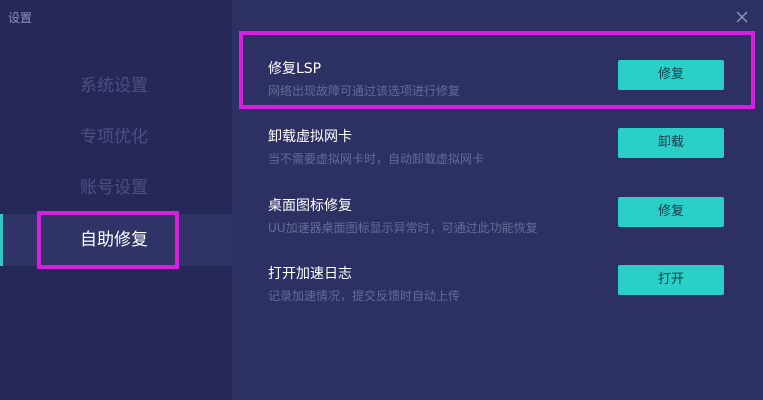 The height and width of the screenshot is (400, 763). I want to click on close-button, so click(742, 17).